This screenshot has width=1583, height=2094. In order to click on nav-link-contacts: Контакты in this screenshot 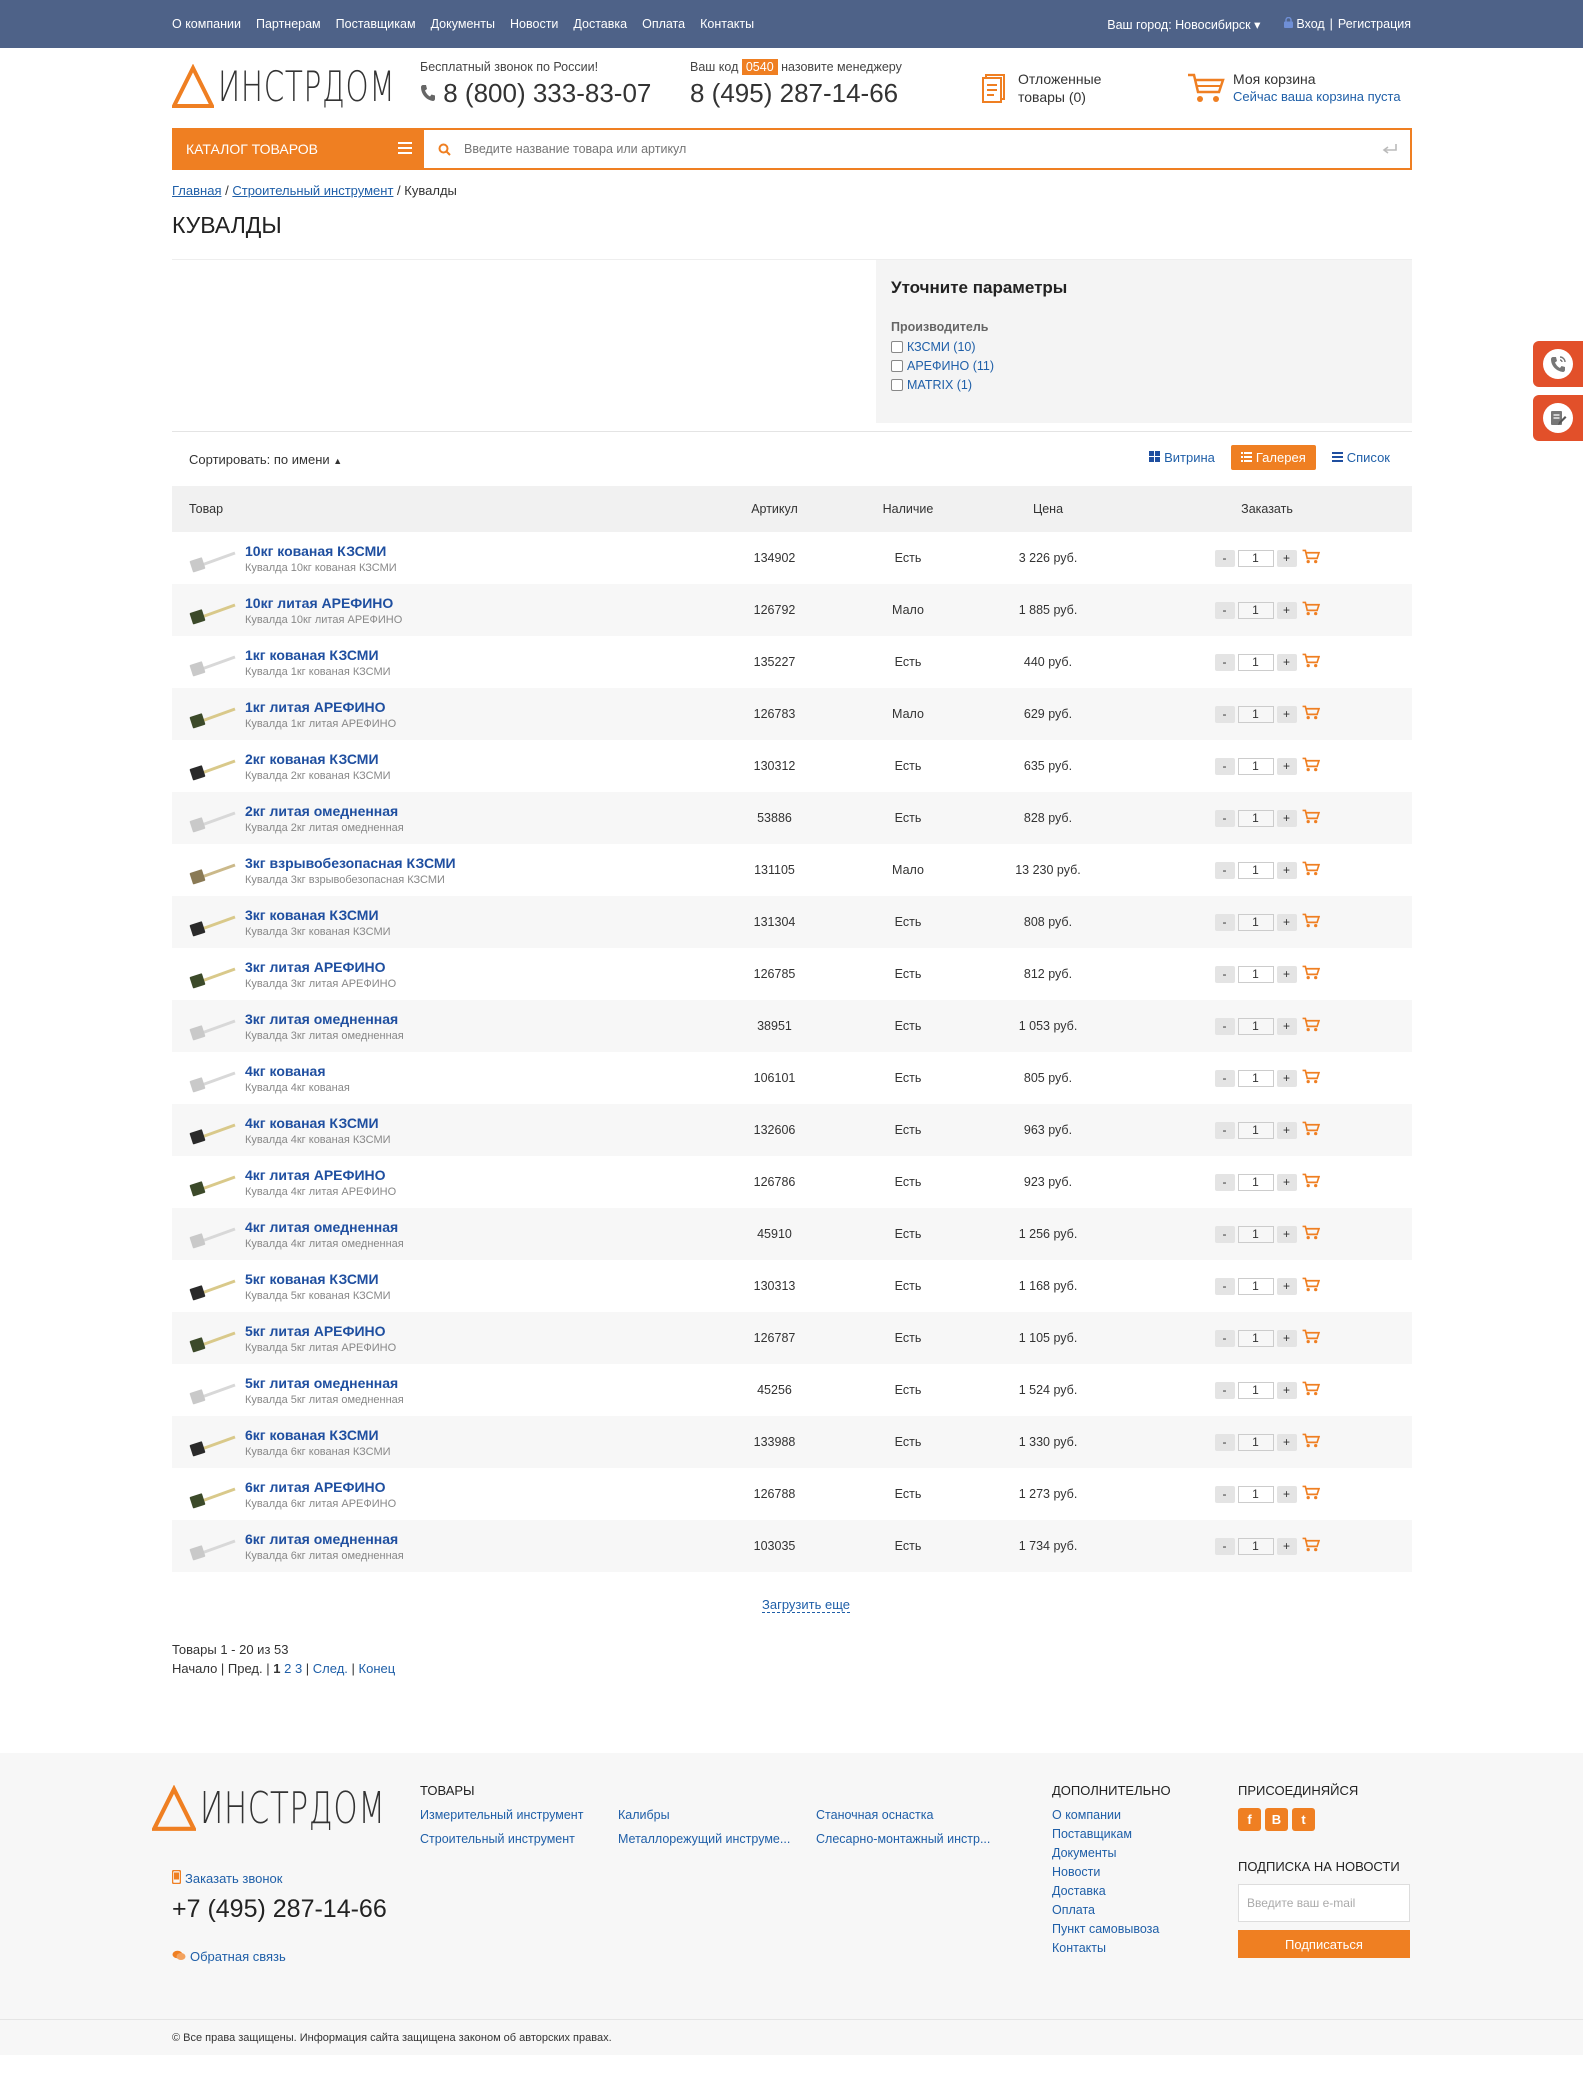, I will do `click(727, 24)`.